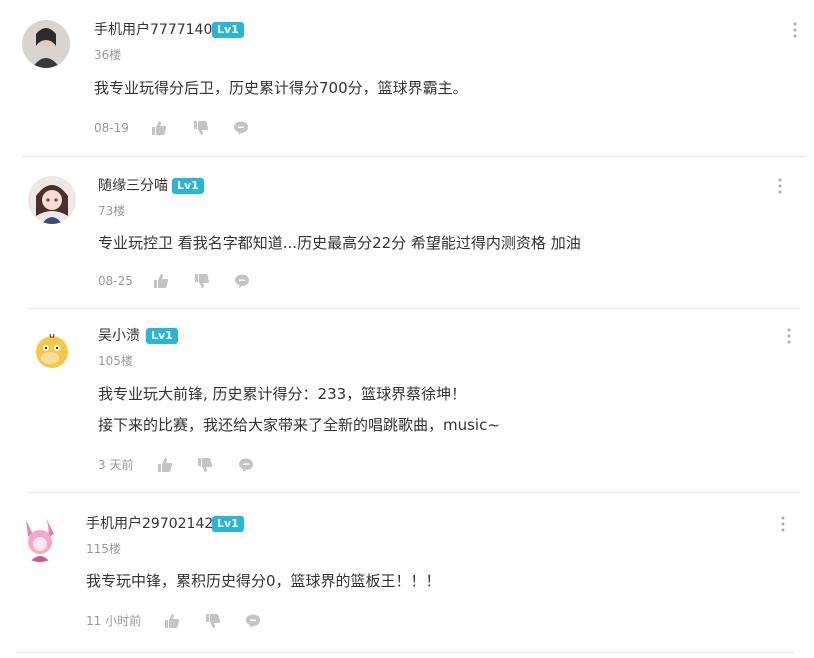 The width and height of the screenshot is (814, 658). I want to click on floor-number: 36楼, so click(108, 55).